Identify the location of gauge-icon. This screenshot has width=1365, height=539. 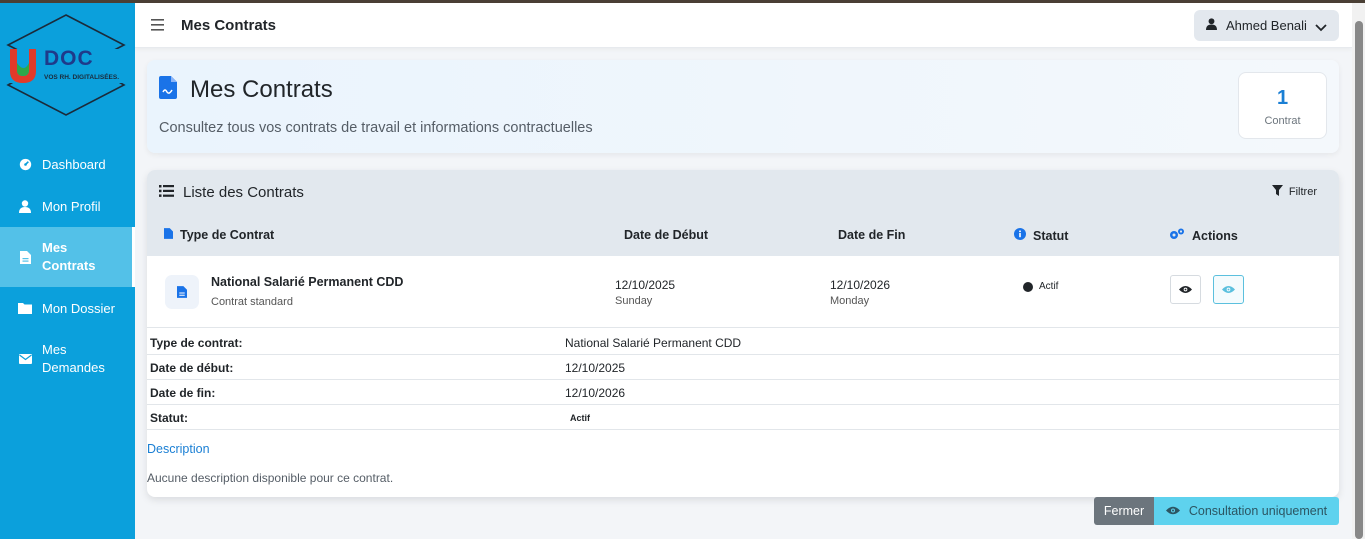
(25, 164).